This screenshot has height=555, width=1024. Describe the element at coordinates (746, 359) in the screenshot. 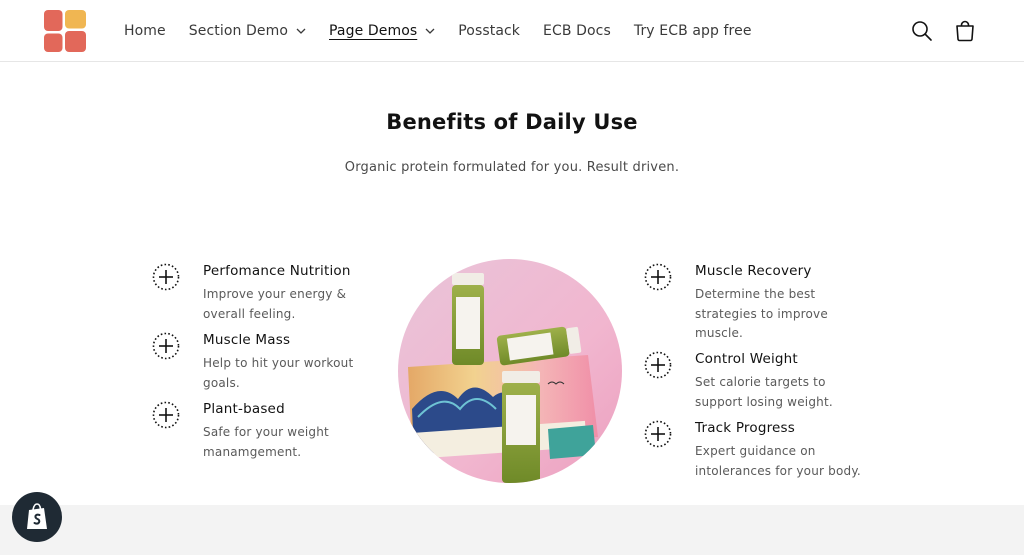

I see `benefit-title: Control Weight` at that location.